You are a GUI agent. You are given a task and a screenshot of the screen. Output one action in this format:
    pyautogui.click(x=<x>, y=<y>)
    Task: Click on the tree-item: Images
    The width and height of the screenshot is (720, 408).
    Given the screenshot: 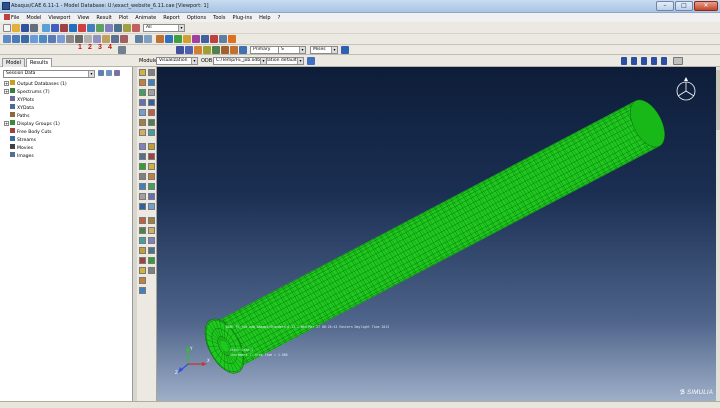 What is the action you would take?
    pyautogui.click(x=35, y=156)
    